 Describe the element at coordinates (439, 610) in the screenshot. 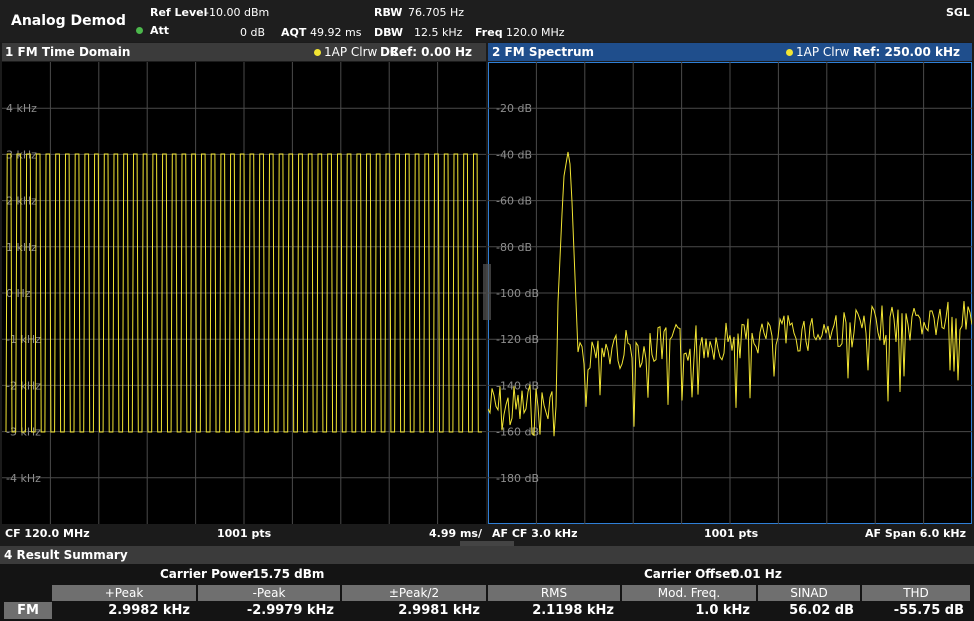

I see `value-peak-half: 2.9981 kHz` at that location.